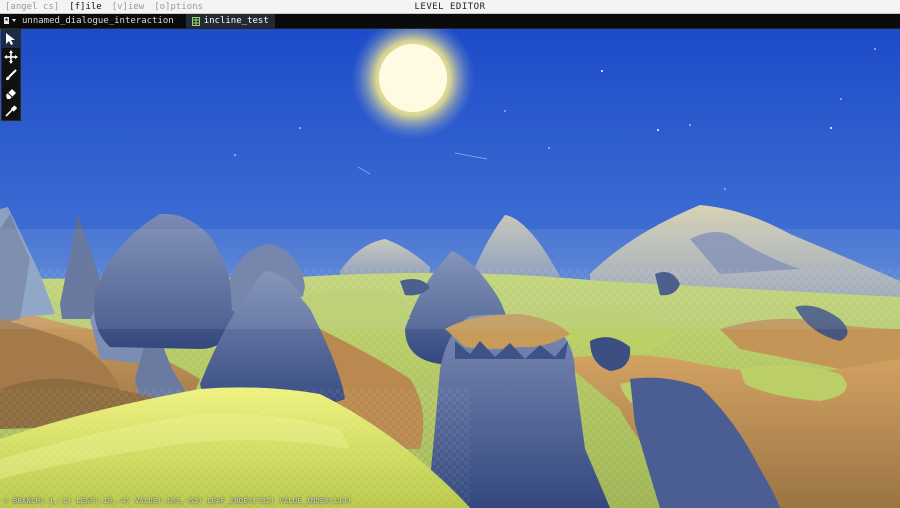 The image size is (900, 508). I want to click on tab-incline-test: incline_test, so click(230, 21).